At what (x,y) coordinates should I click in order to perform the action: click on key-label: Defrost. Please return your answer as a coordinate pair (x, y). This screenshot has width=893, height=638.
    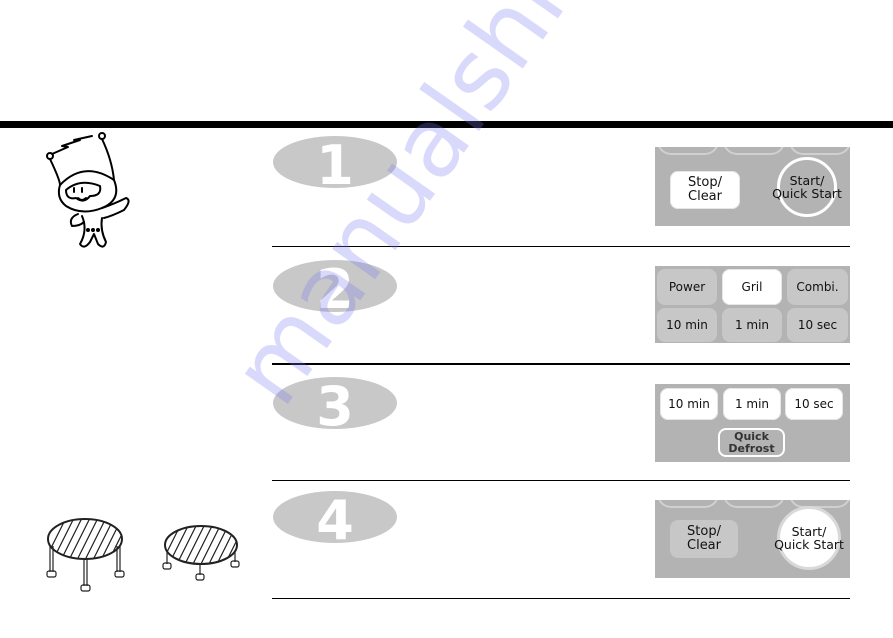
    Looking at the image, I should click on (751, 448).